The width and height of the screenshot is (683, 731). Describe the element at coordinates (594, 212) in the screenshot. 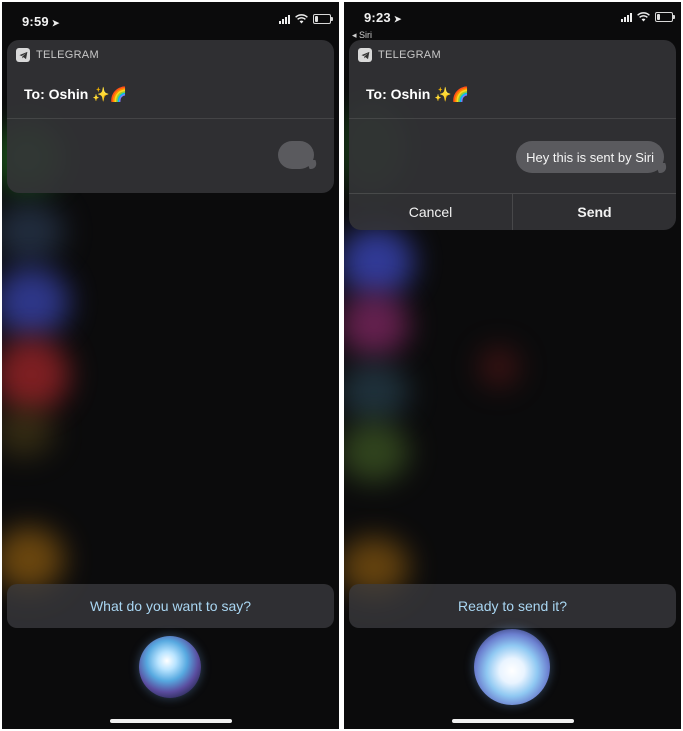

I see `send-button: Send` at that location.